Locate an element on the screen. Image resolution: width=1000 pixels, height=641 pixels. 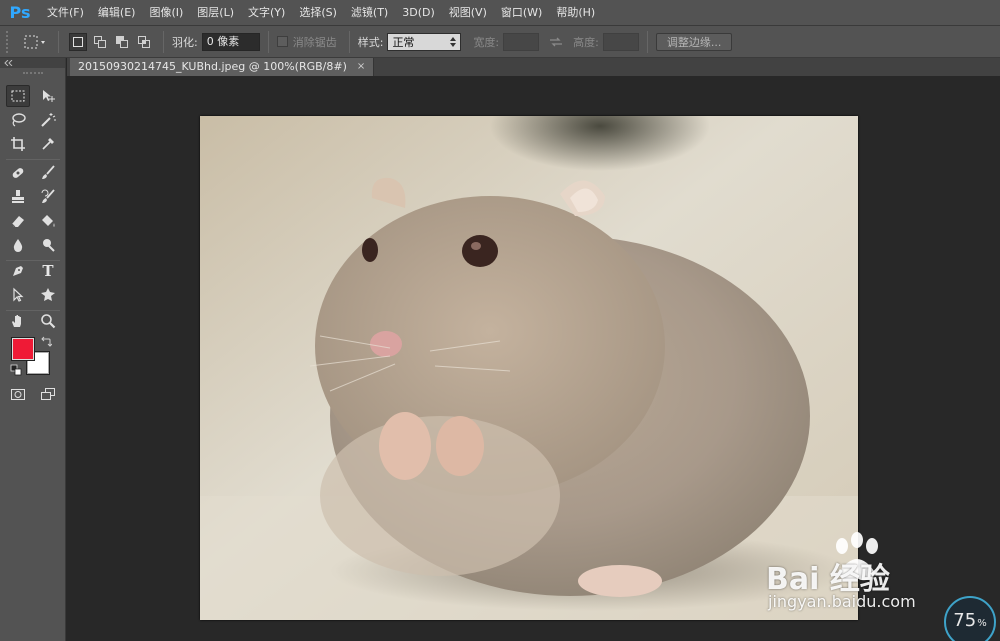
lasso-icon is located at coordinates (19, 120).